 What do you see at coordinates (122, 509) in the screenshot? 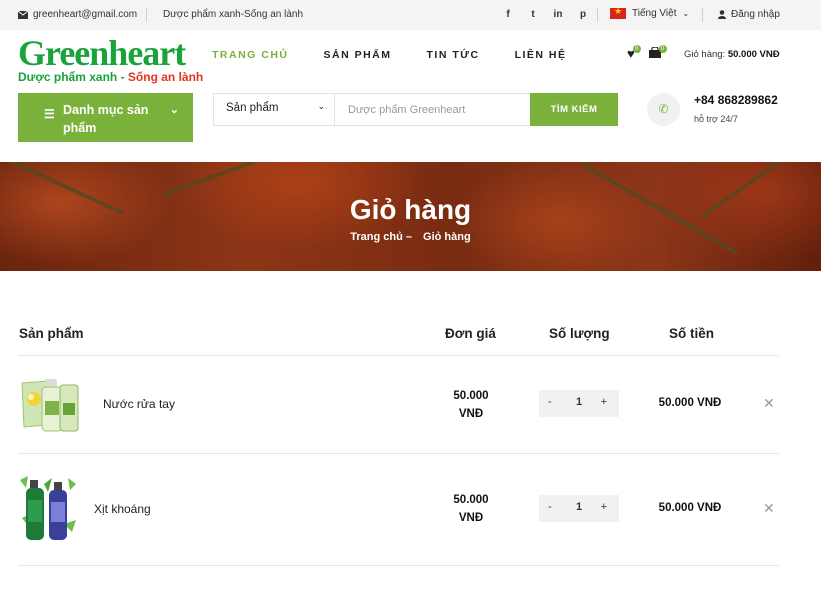
I see `product-name: Xịt khoáng` at bounding box center [122, 509].